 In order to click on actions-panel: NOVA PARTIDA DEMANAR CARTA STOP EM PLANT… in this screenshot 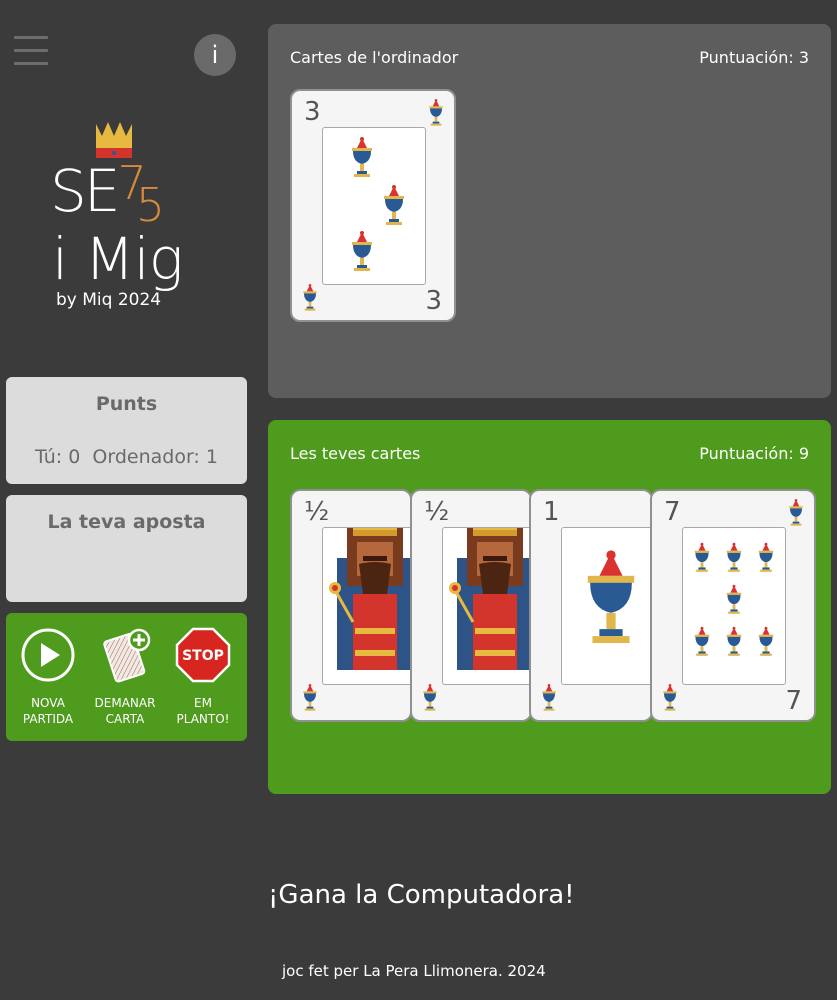, I will do `click(126, 677)`.